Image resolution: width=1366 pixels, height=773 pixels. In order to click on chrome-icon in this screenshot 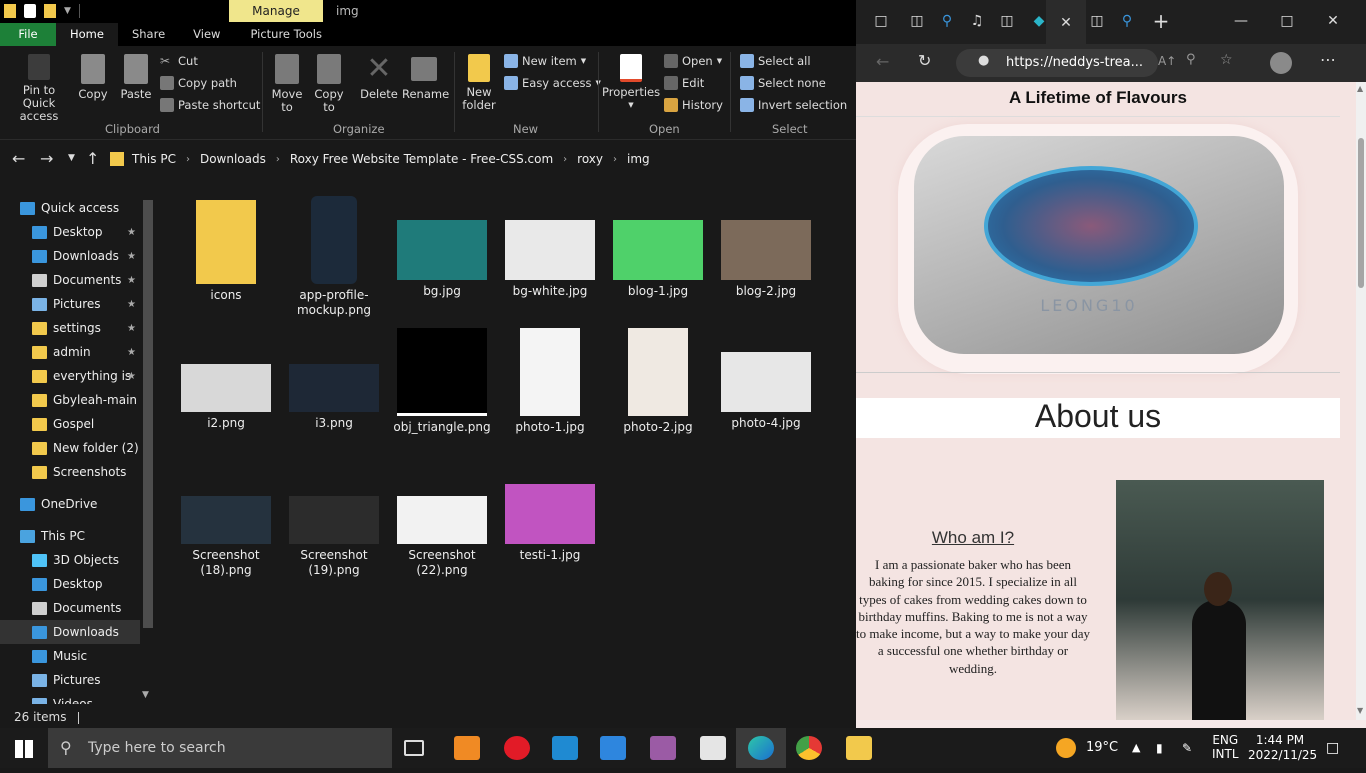, I will do `click(809, 748)`.